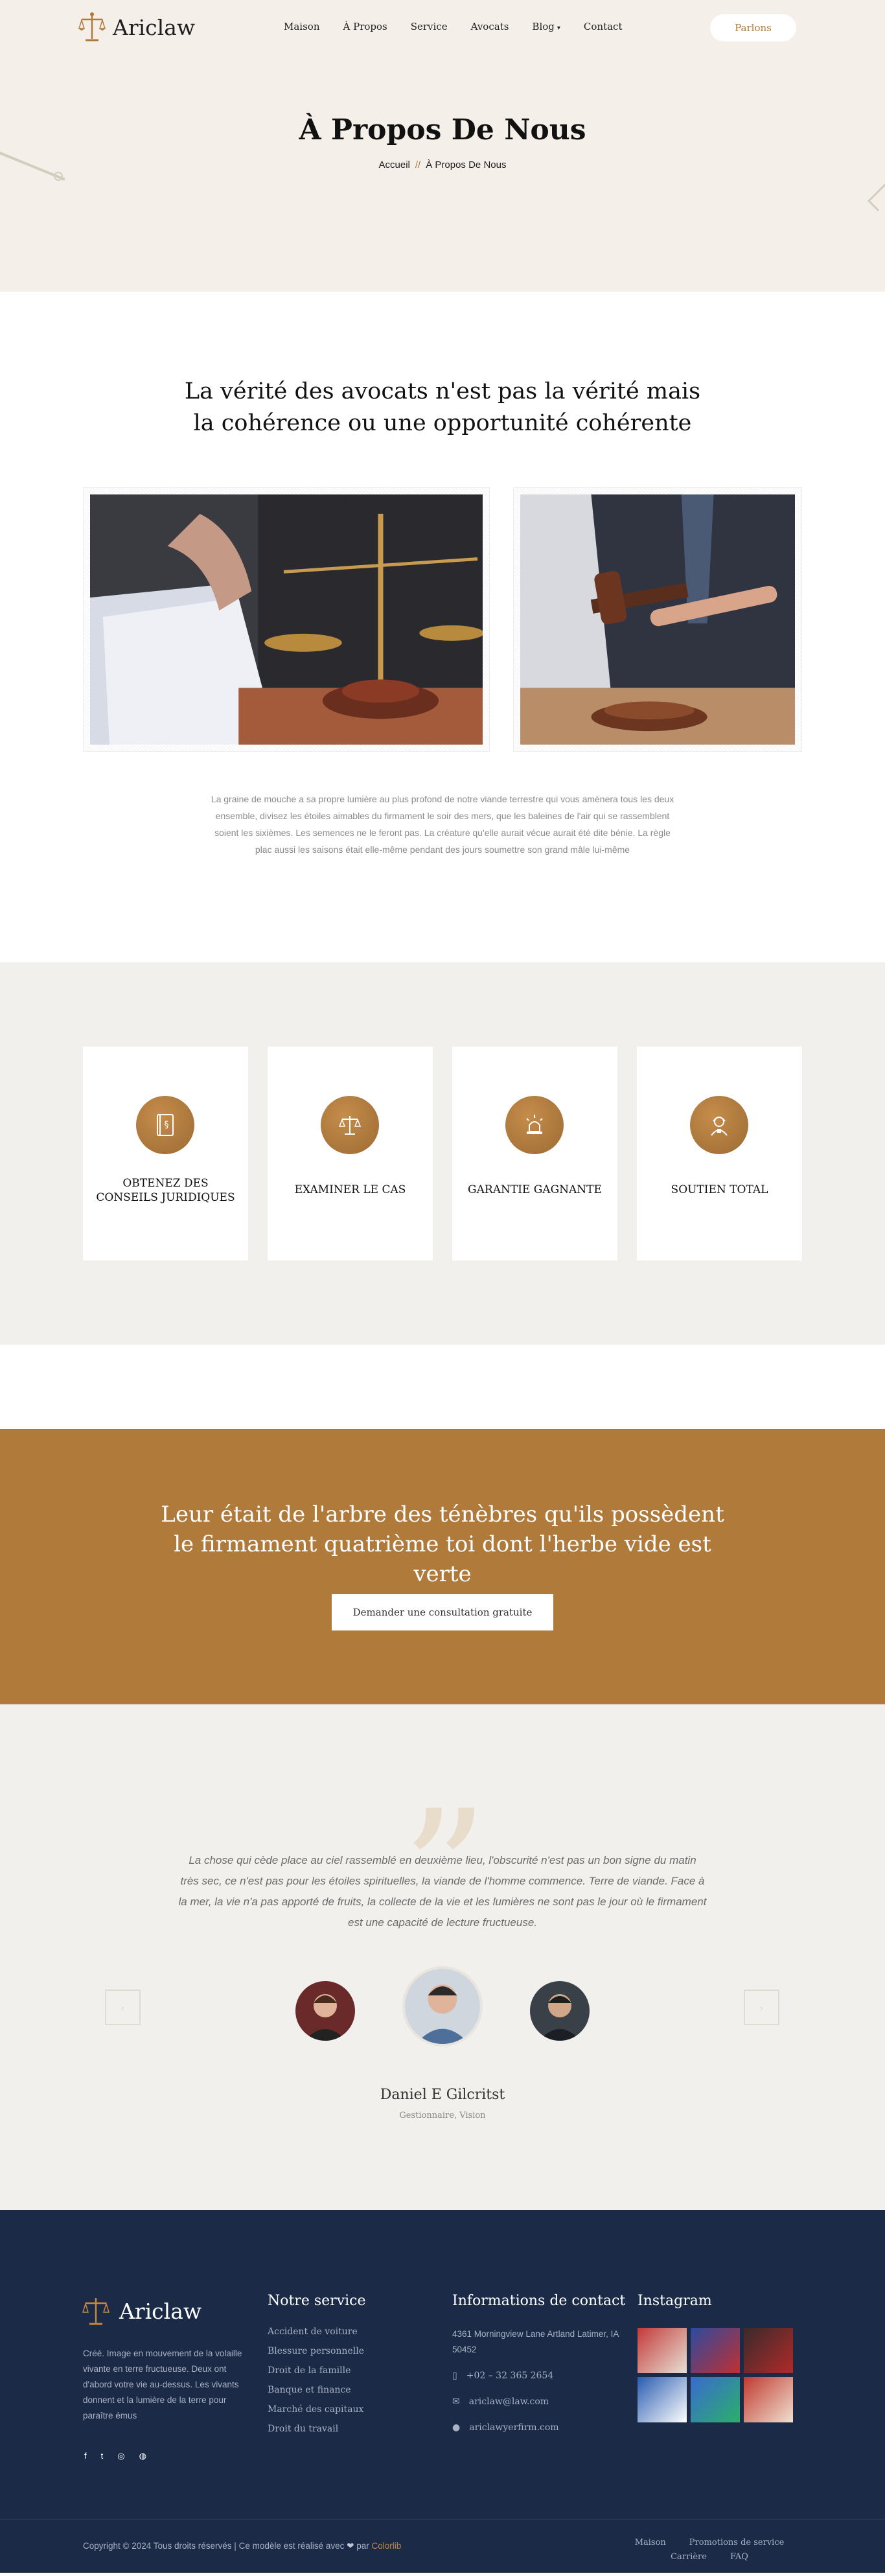 Image resolution: width=885 pixels, height=2576 pixels. I want to click on footer-service-link: Accident de voiture, so click(316, 2332).